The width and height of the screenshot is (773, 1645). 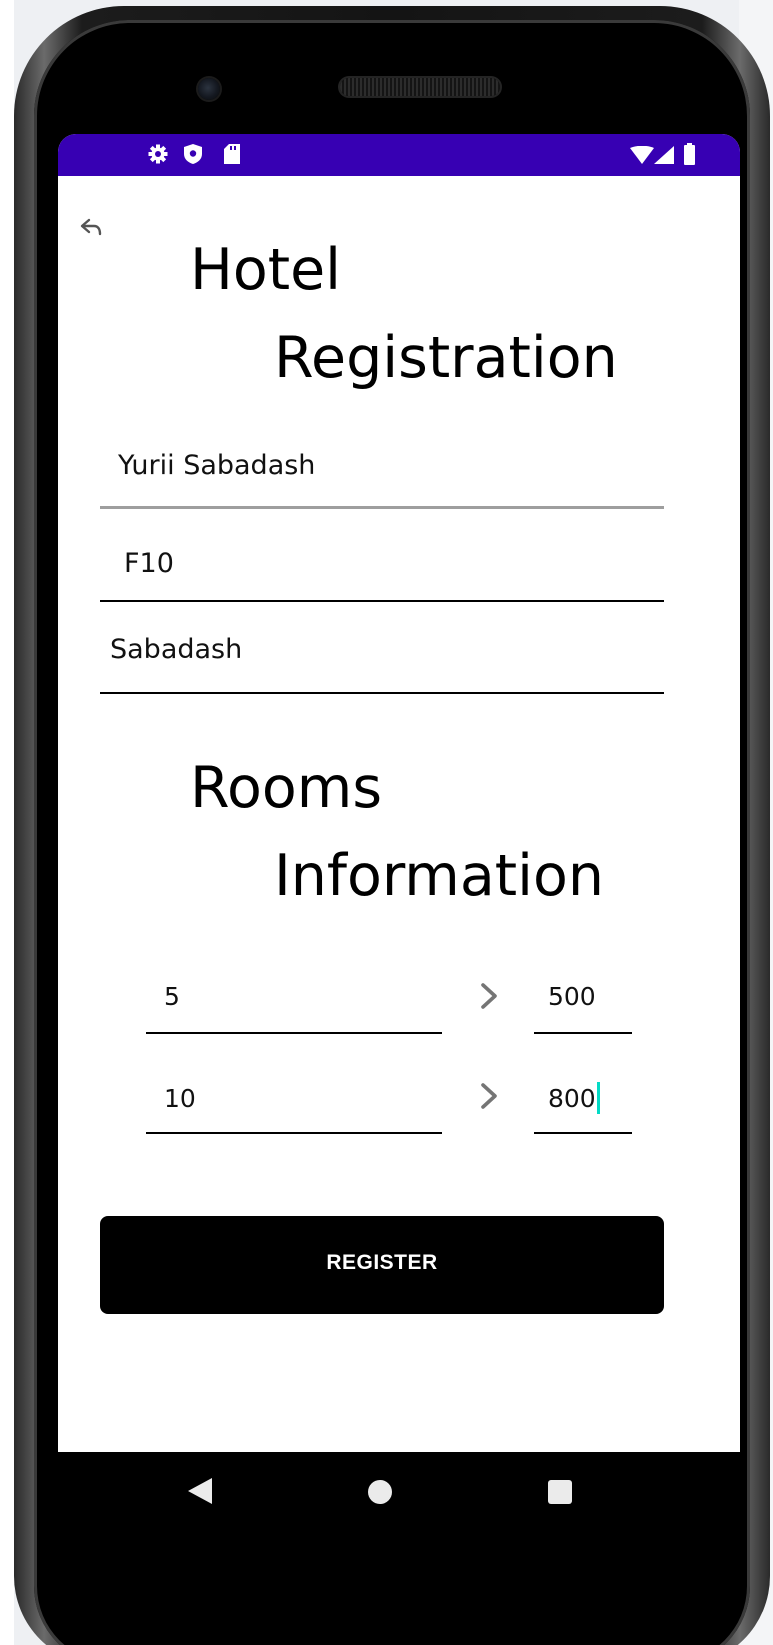 What do you see at coordinates (180, 1098) in the screenshot?
I see `room-count-value: 10` at bounding box center [180, 1098].